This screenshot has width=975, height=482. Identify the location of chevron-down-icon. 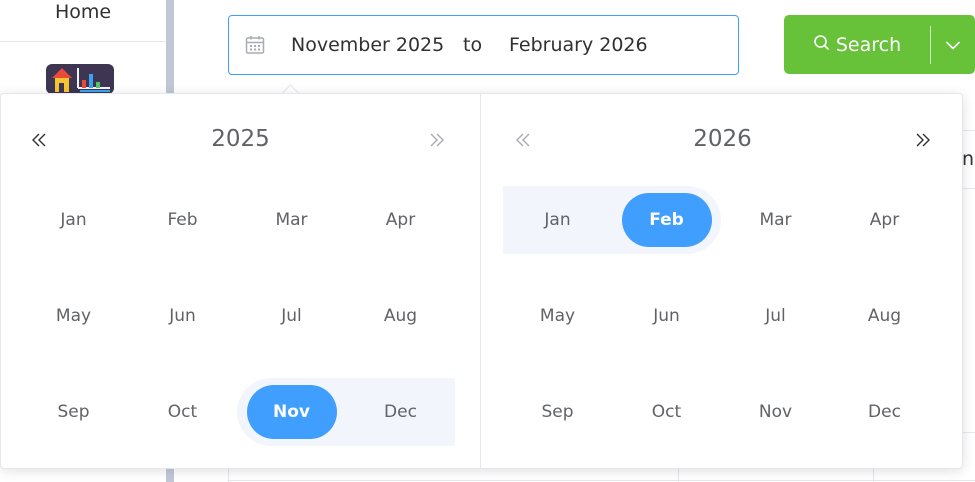
(953, 44).